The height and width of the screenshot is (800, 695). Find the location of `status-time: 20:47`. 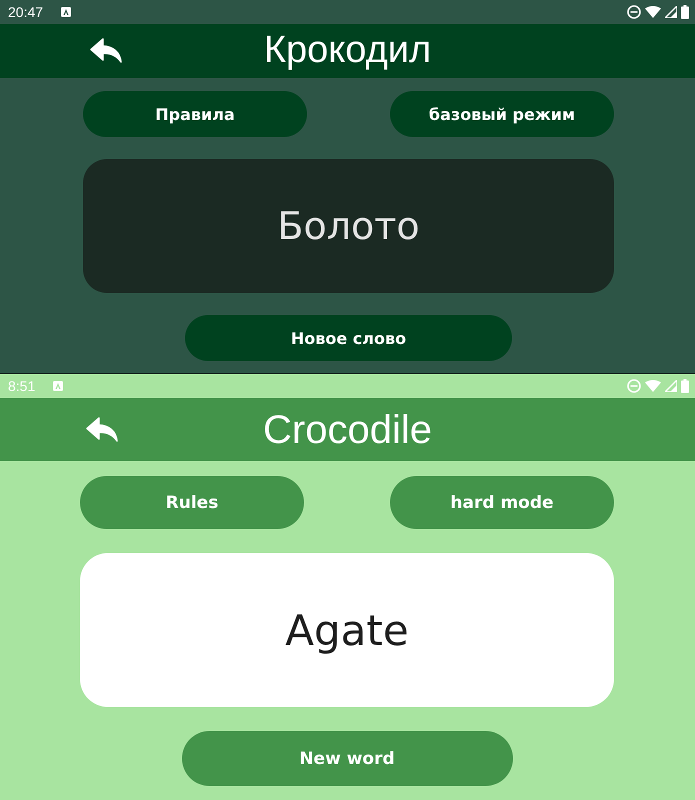

status-time: 20:47 is located at coordinates (26, 12).